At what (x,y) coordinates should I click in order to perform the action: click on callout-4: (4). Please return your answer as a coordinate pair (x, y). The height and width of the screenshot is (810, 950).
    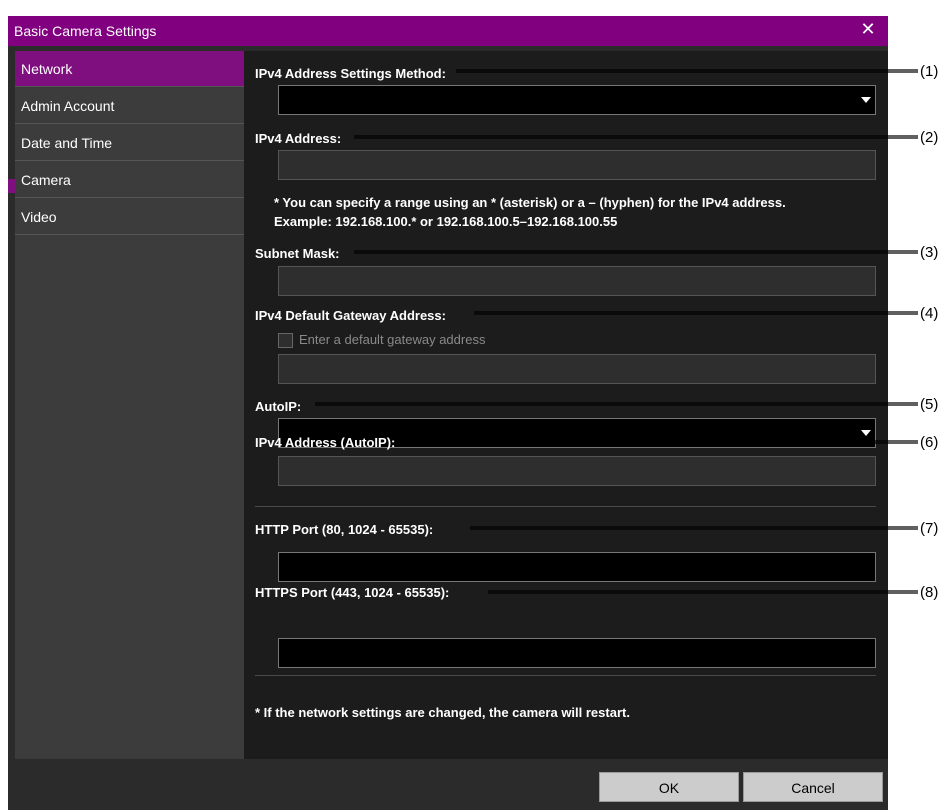
    Looking at the image, I should click on (929, 313).